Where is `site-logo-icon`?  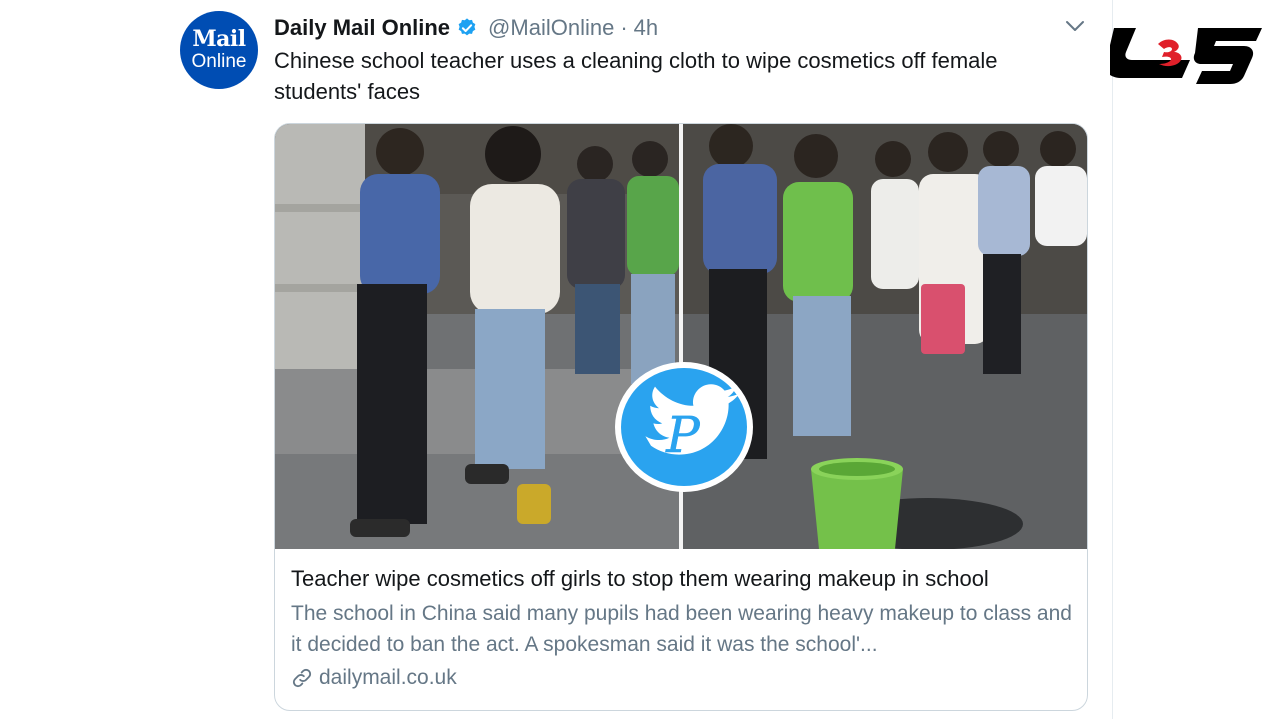
site-logo-icon is located at coordinates (1186, 56).